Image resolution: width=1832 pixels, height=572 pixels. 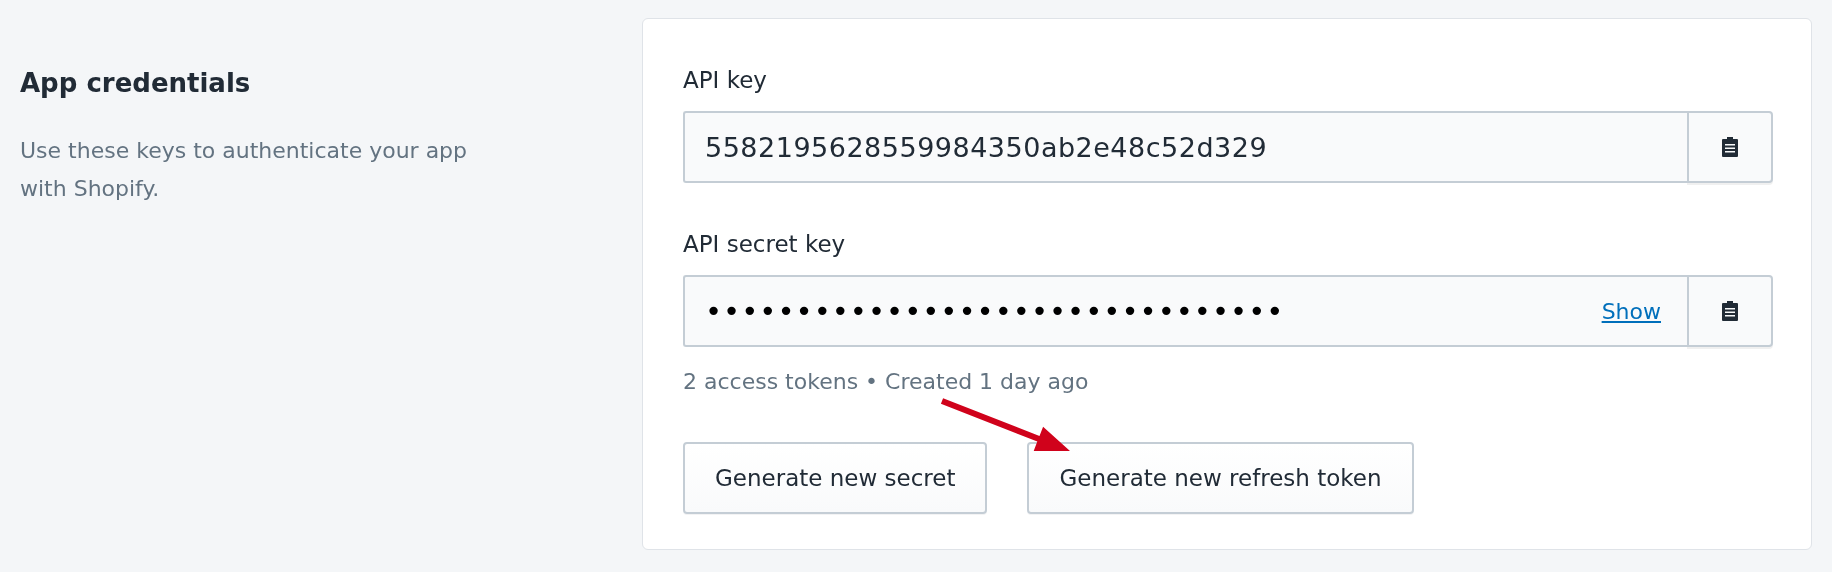 What do you see at coordinates (835, 478) in the screenshot?
I see `generate-button: Generate new secret` at bounding box center [835, 478].